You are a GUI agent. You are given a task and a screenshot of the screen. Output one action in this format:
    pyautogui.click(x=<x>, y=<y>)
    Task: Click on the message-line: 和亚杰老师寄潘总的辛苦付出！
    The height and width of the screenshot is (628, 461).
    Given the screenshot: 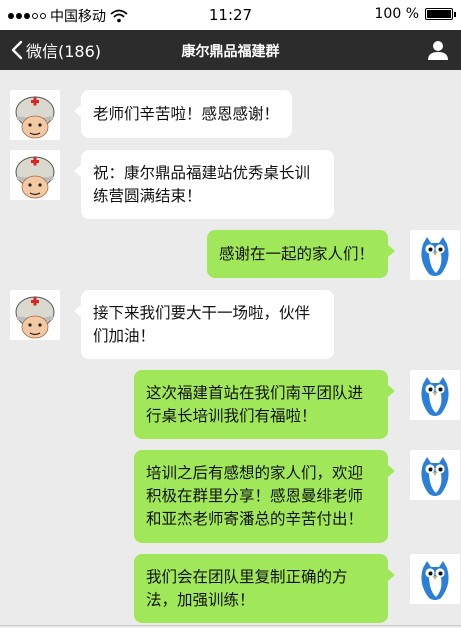 What is the action you would take?
    pyautogui.click(x=255, y=519)
    